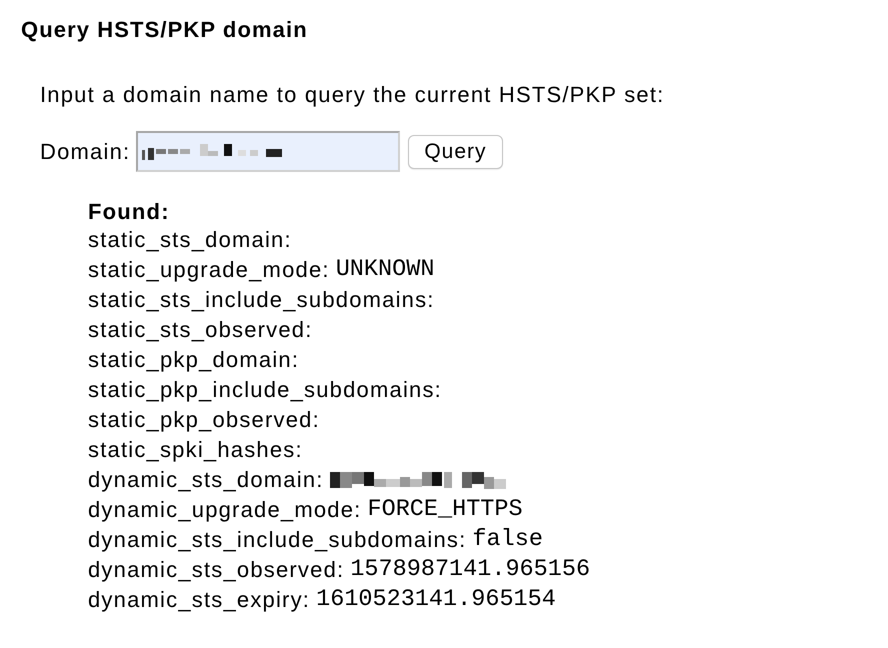 Image resolution: width=888 pixels, height=648 pixels. Describe the element at coordinates (265, 390) in the screenshot. I see `field-label: static_pkp_include_subdomains:` at that location.